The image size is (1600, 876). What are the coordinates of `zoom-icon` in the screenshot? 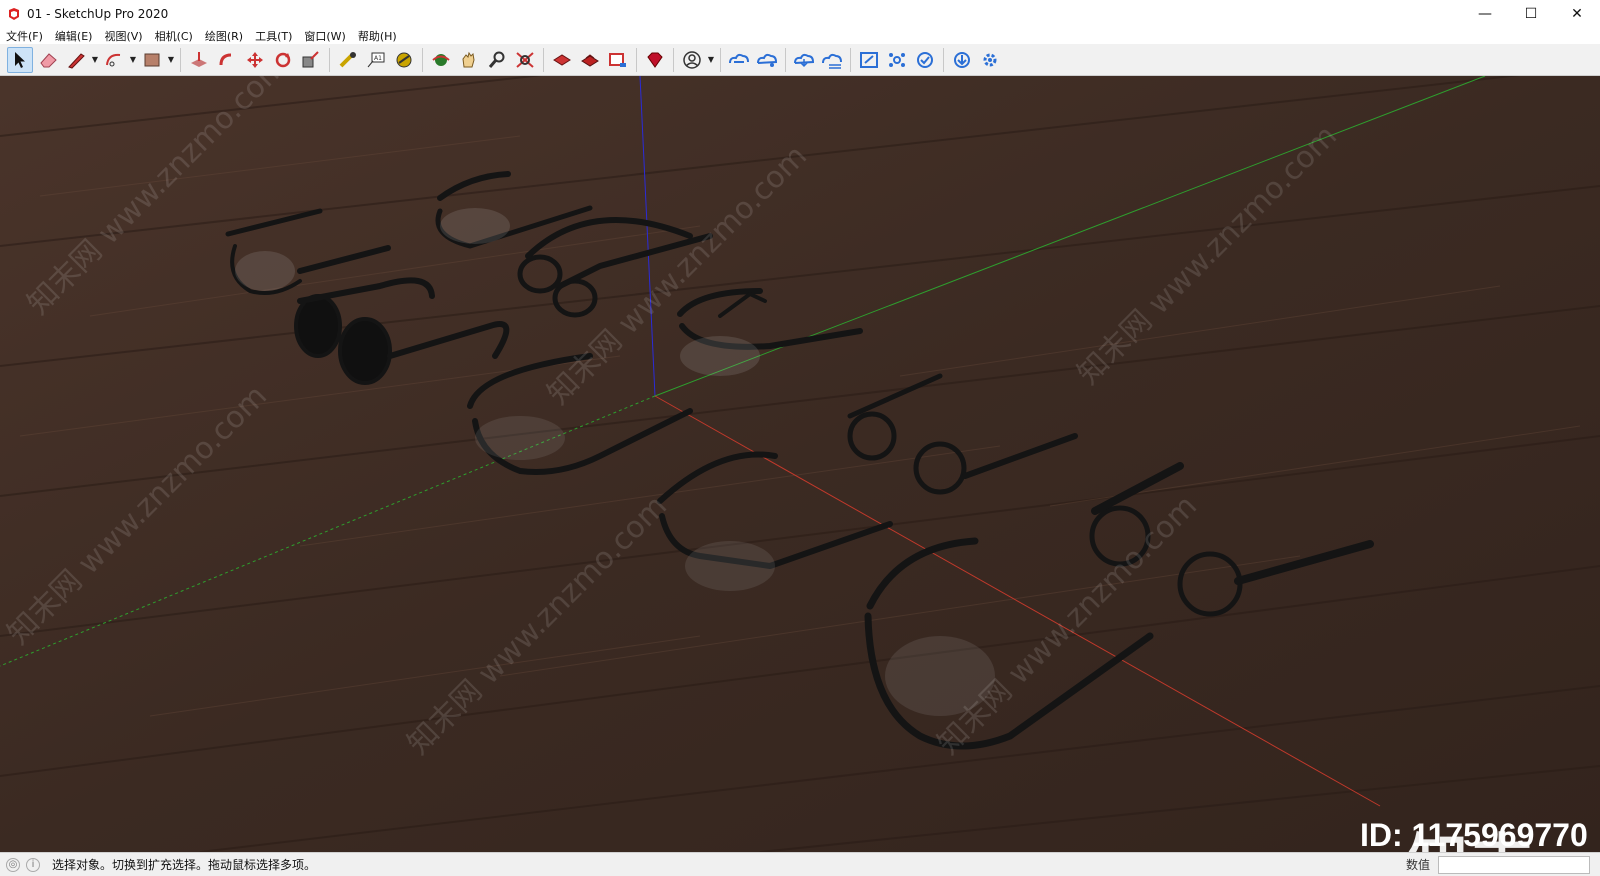 It's located at (497, 60).